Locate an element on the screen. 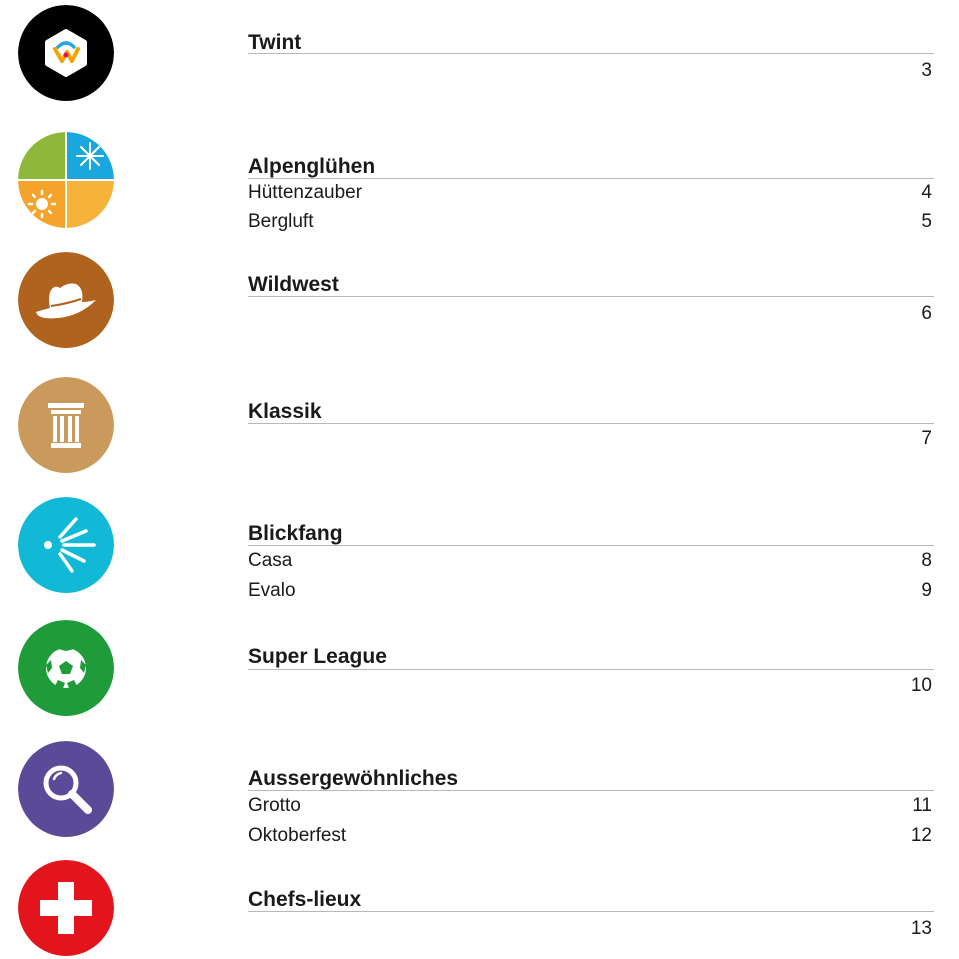  swiss-cross-icon is located at coordinates (66, 908).